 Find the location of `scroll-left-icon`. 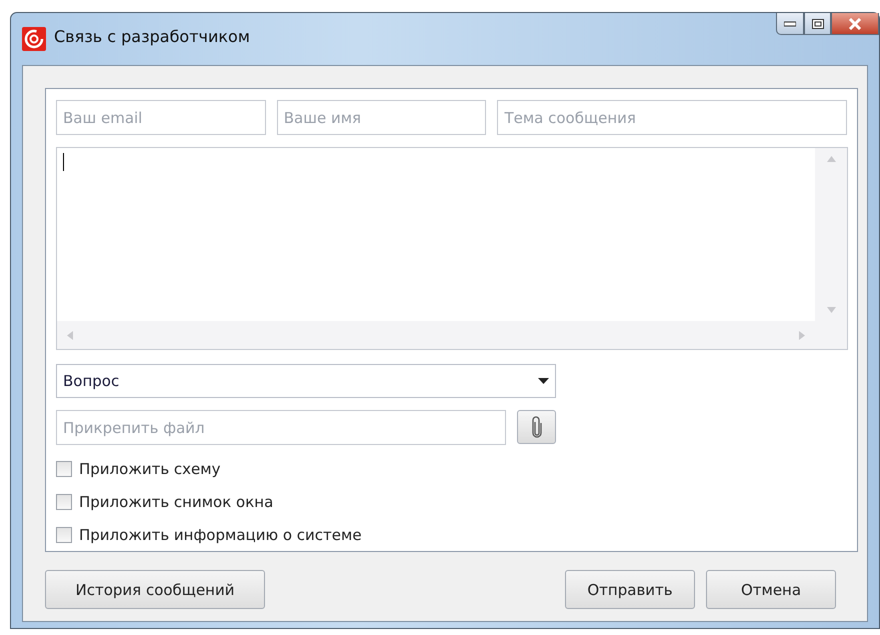

scroll-left-icon is located at coordinates (70, 335).